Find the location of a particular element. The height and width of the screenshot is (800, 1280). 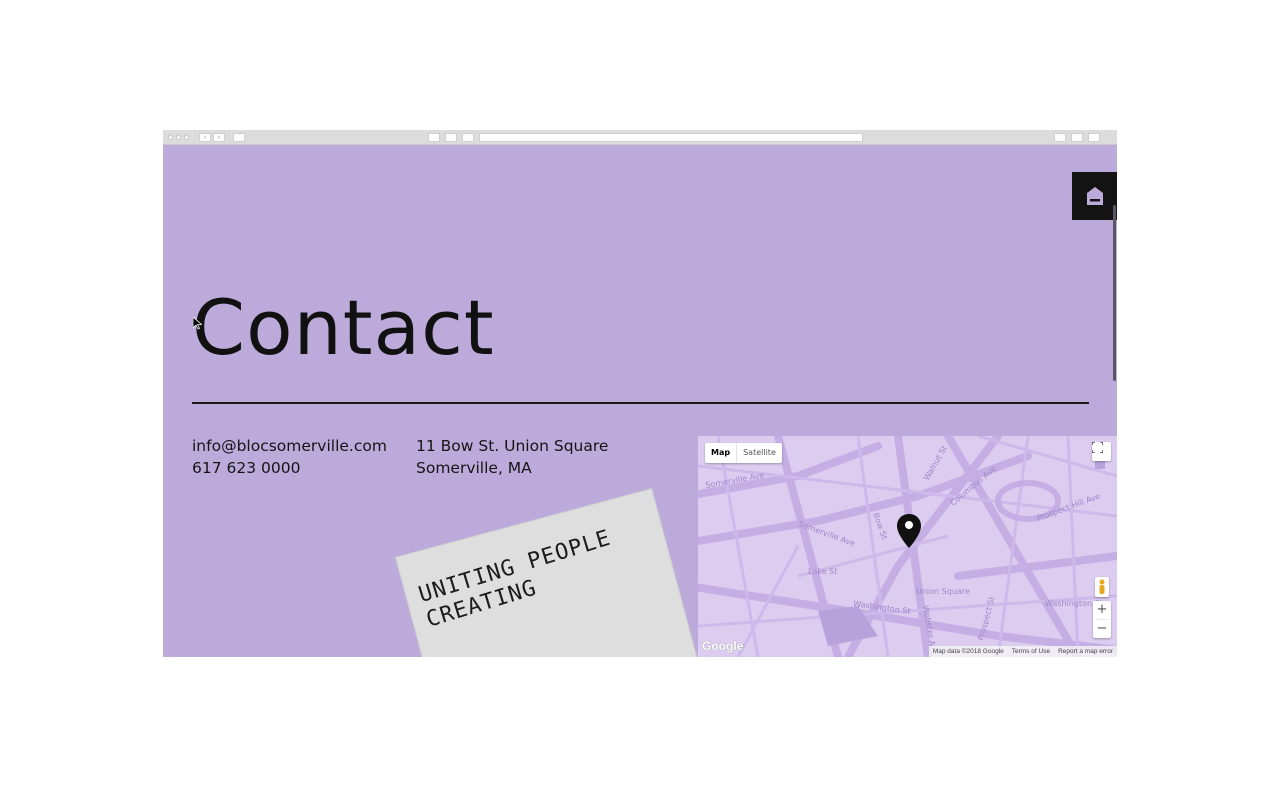

phone-link: 617 623 0000 is located at coordinates (289, 468).